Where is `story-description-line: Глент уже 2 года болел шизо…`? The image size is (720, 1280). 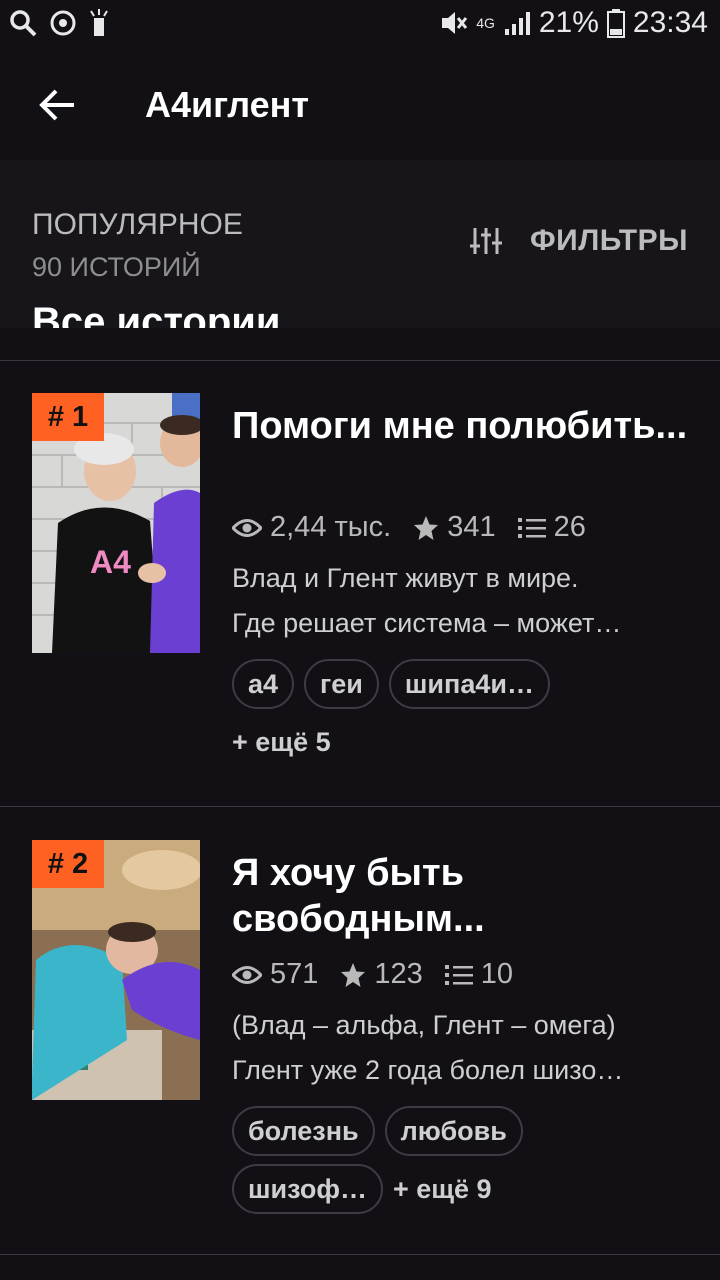 story-description-line: Глент уже 2 года болел шизо… is located at coordinates (428, 1070).